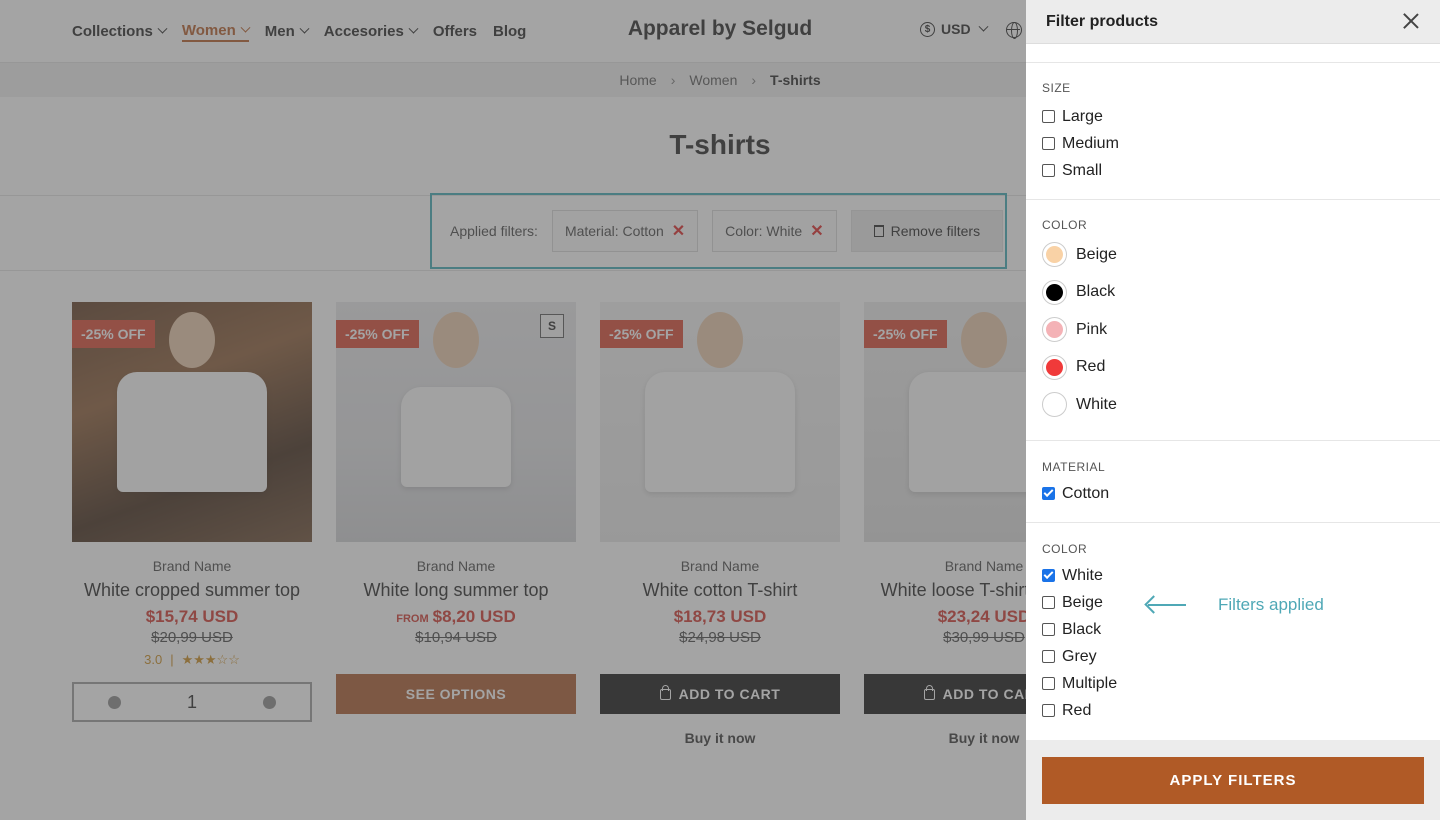 This screenshot has height=820, width=1440. What do you see at coordinates (1233, 330) in the screenshot?
I see `color-swatch-pink: Pink` at bounding box center [1233, 330].